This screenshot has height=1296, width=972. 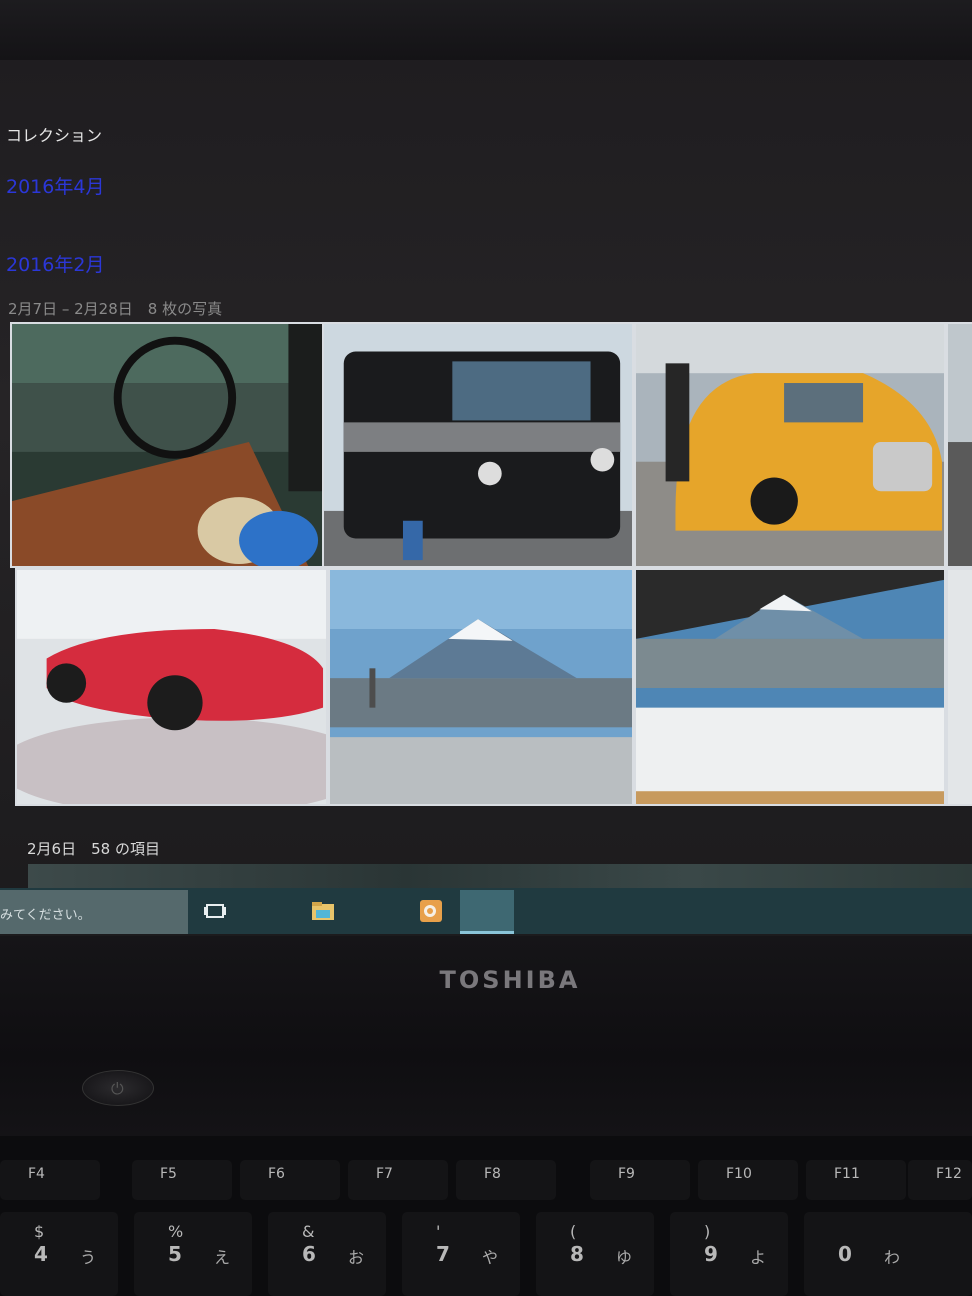 I want to click on key-0-kana: わ, so click(x=892, y=1257).